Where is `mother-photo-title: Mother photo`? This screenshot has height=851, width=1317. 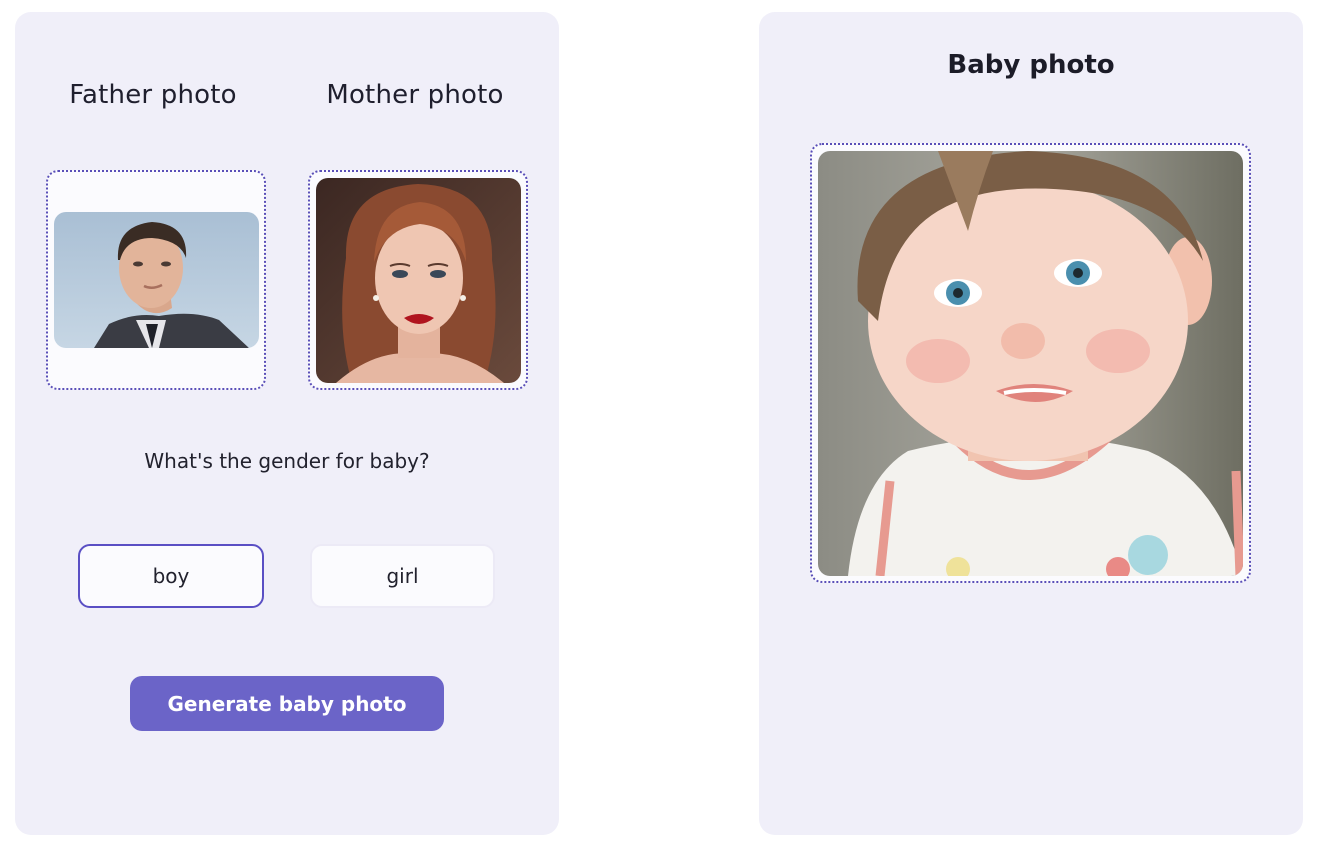 mother-photo-title: Mother photo is located at coordinates (415, 95).